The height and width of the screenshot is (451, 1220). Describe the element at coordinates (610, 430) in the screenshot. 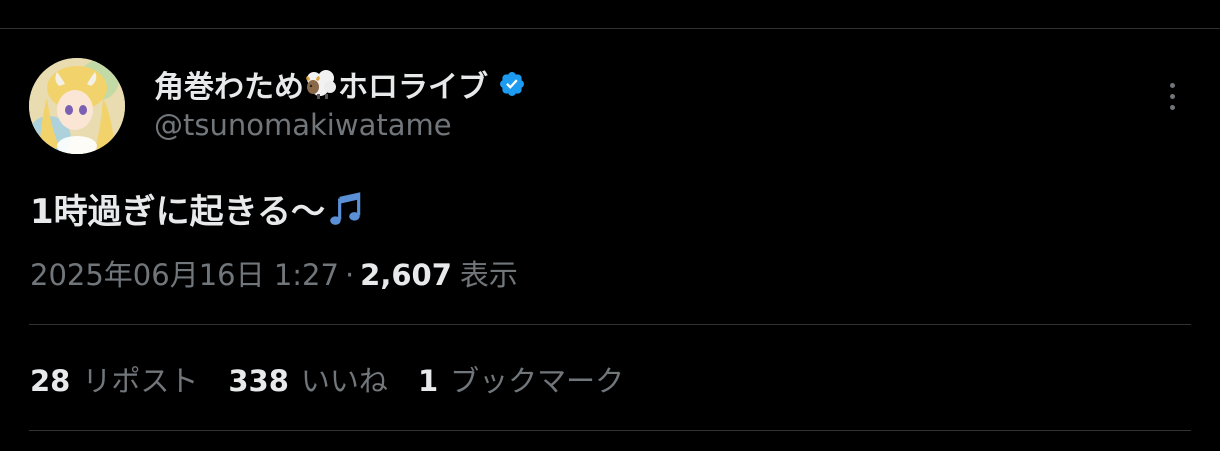

I see `stats-bottom-divider` at that location.